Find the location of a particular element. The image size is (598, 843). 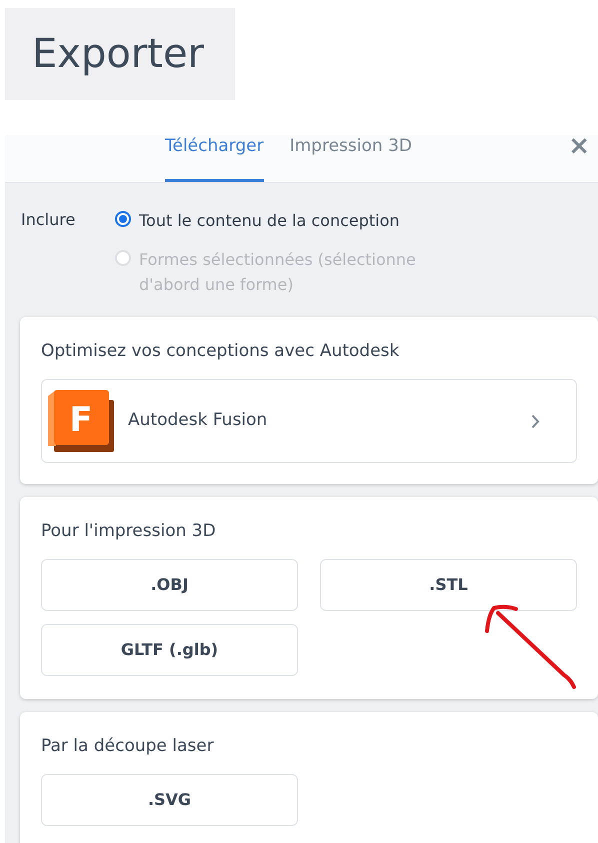

close-button: × is located at coordinates (579, 146).